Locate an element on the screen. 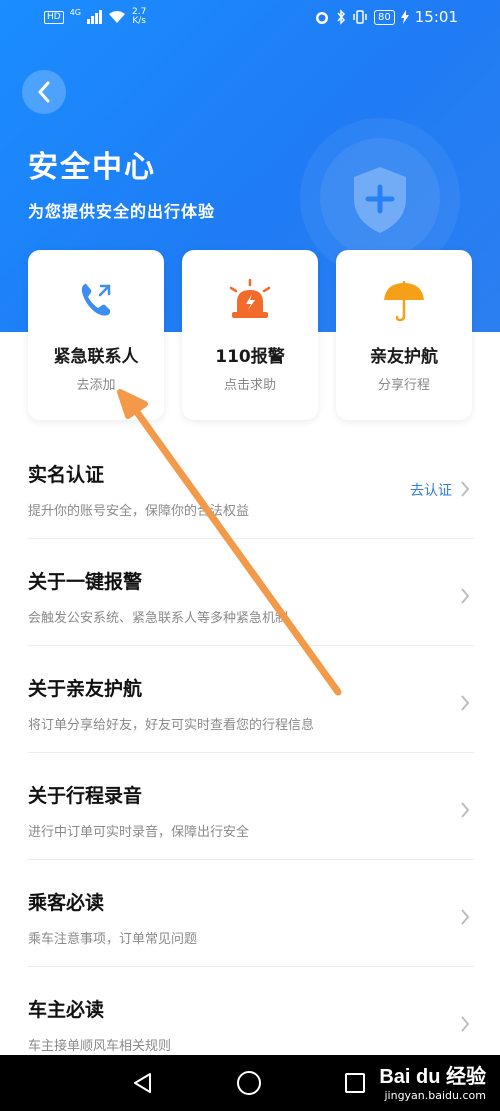 This screenshot has width=500, height=1111. back-button is located at coordinates (44, 92).